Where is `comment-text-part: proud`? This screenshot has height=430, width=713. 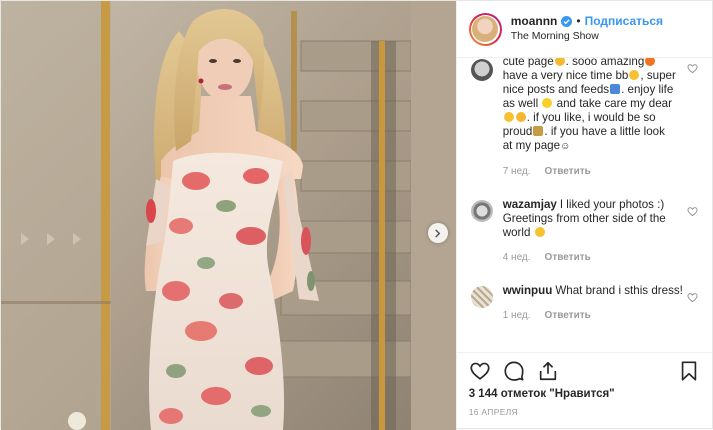
comment-text-part: proud is located at coordinates (517, 131).